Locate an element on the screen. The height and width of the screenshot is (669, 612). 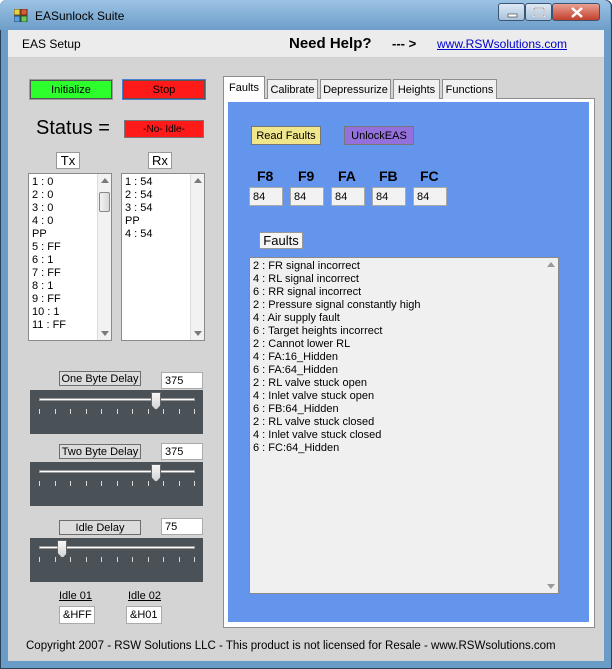
list-item: 2 : FR signal incorrect is located at coordinates (337, 266).